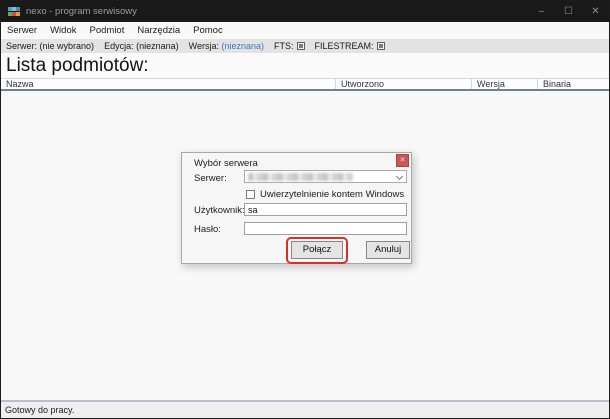 This screenshot has width=610, height=419. I want to click on windows-auth-checkbox-row: Uwierzytelnienie kontem Windows, so click(325, 194).